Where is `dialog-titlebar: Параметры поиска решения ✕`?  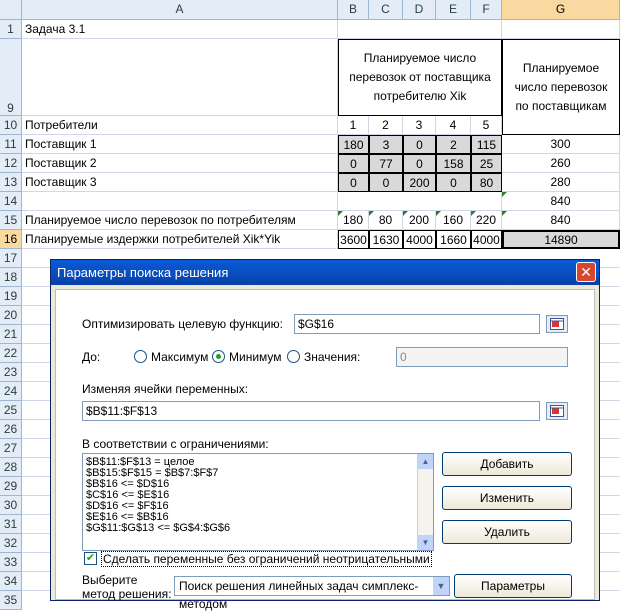
dialog-titlebar: Параметры поиска решения ✕ is located at coordinates (325, 272).